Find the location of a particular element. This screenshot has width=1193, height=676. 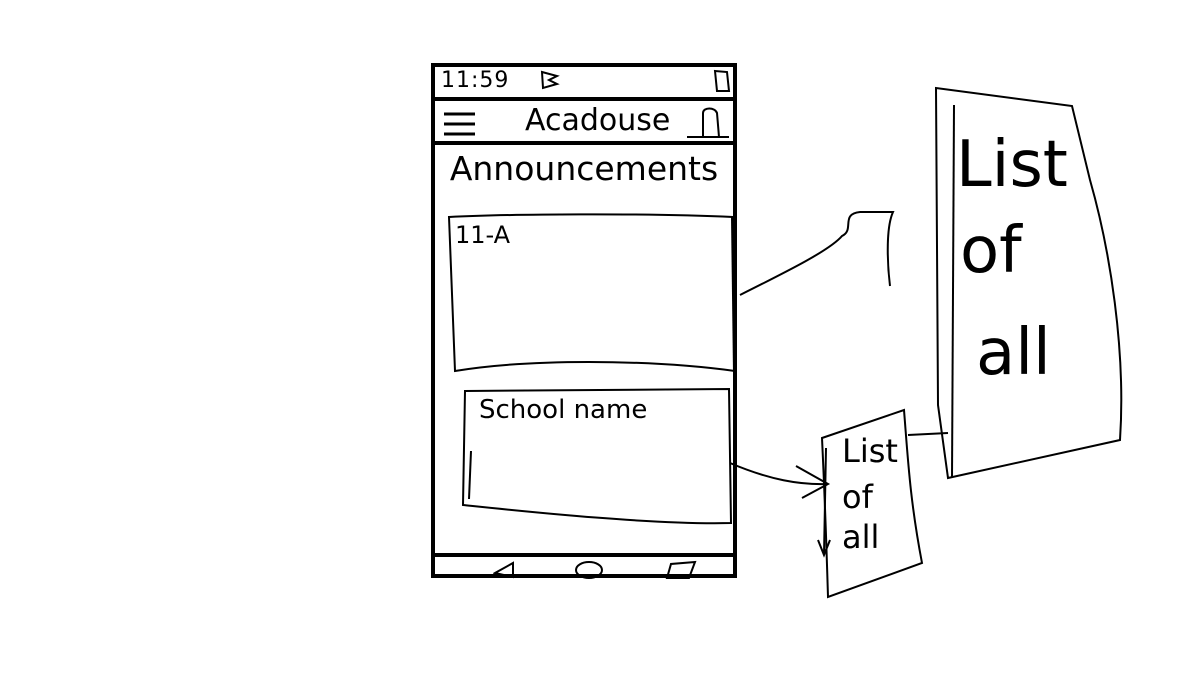

small-list-text-line3: all is located at coordinates (861, 537).